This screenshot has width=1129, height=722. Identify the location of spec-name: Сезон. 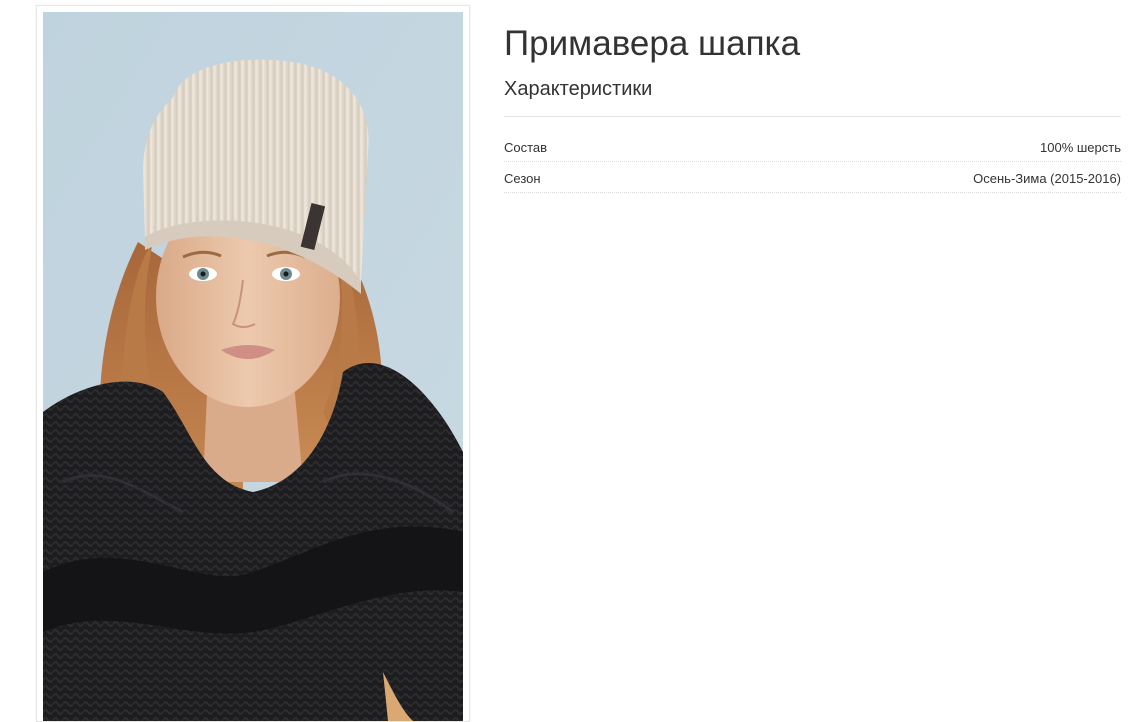
(522, 178).